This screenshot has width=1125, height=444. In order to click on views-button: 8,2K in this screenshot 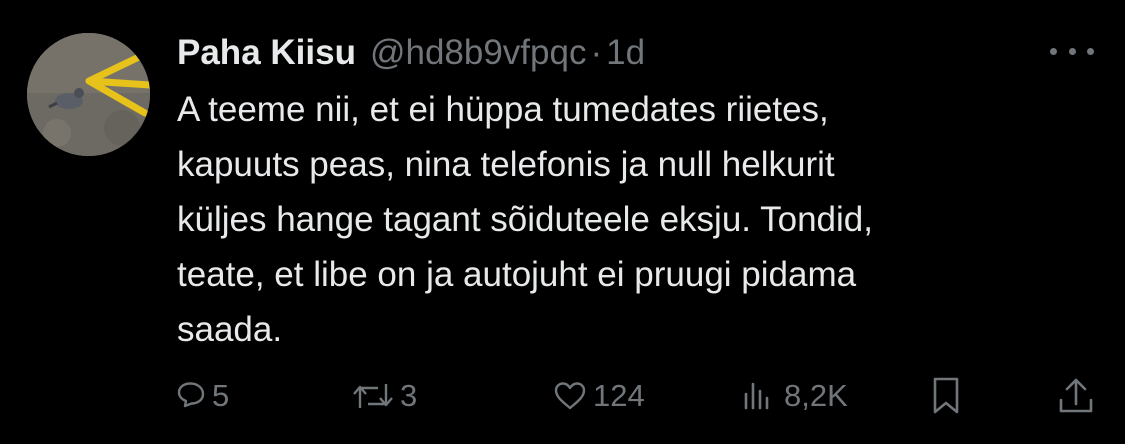, I will do `click(795, 396)`.